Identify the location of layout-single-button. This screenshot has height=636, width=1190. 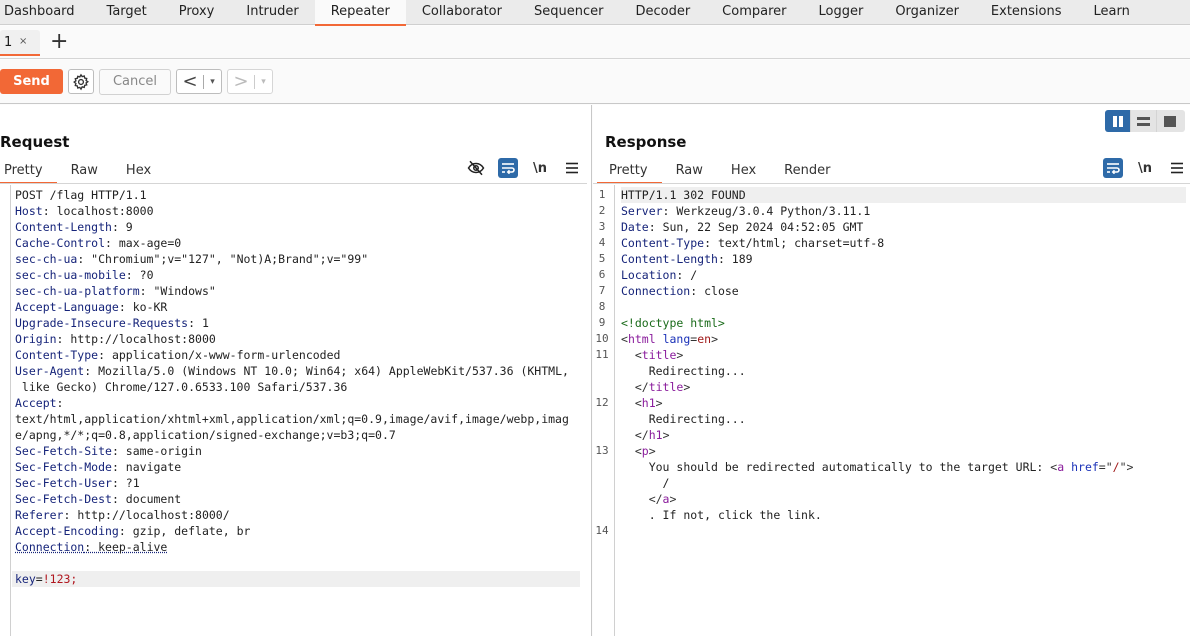
(1170, 121).